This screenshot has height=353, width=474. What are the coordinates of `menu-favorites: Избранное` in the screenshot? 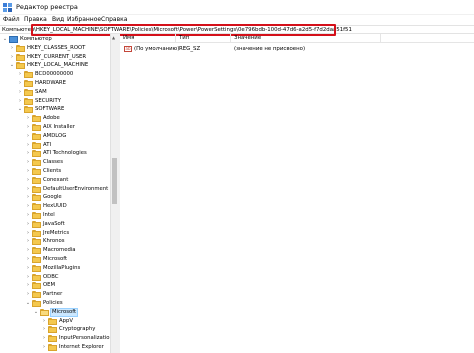 It's located at (84, 19).